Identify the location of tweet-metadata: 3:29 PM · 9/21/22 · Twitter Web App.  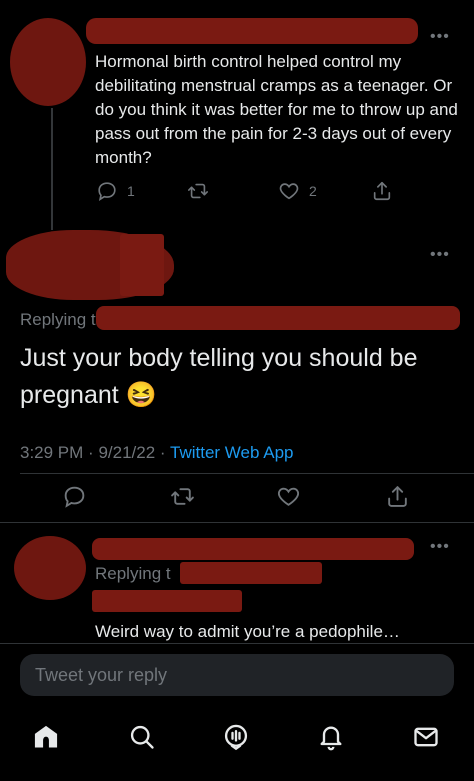
(156, 453).